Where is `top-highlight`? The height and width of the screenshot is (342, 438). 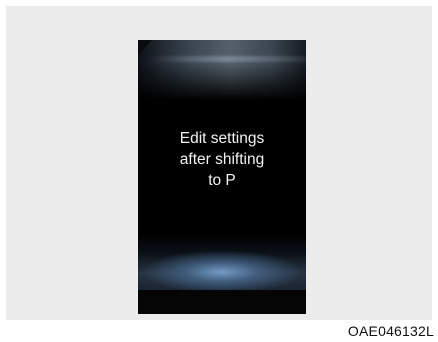 top-highlight is located at coordinates (227, 59).